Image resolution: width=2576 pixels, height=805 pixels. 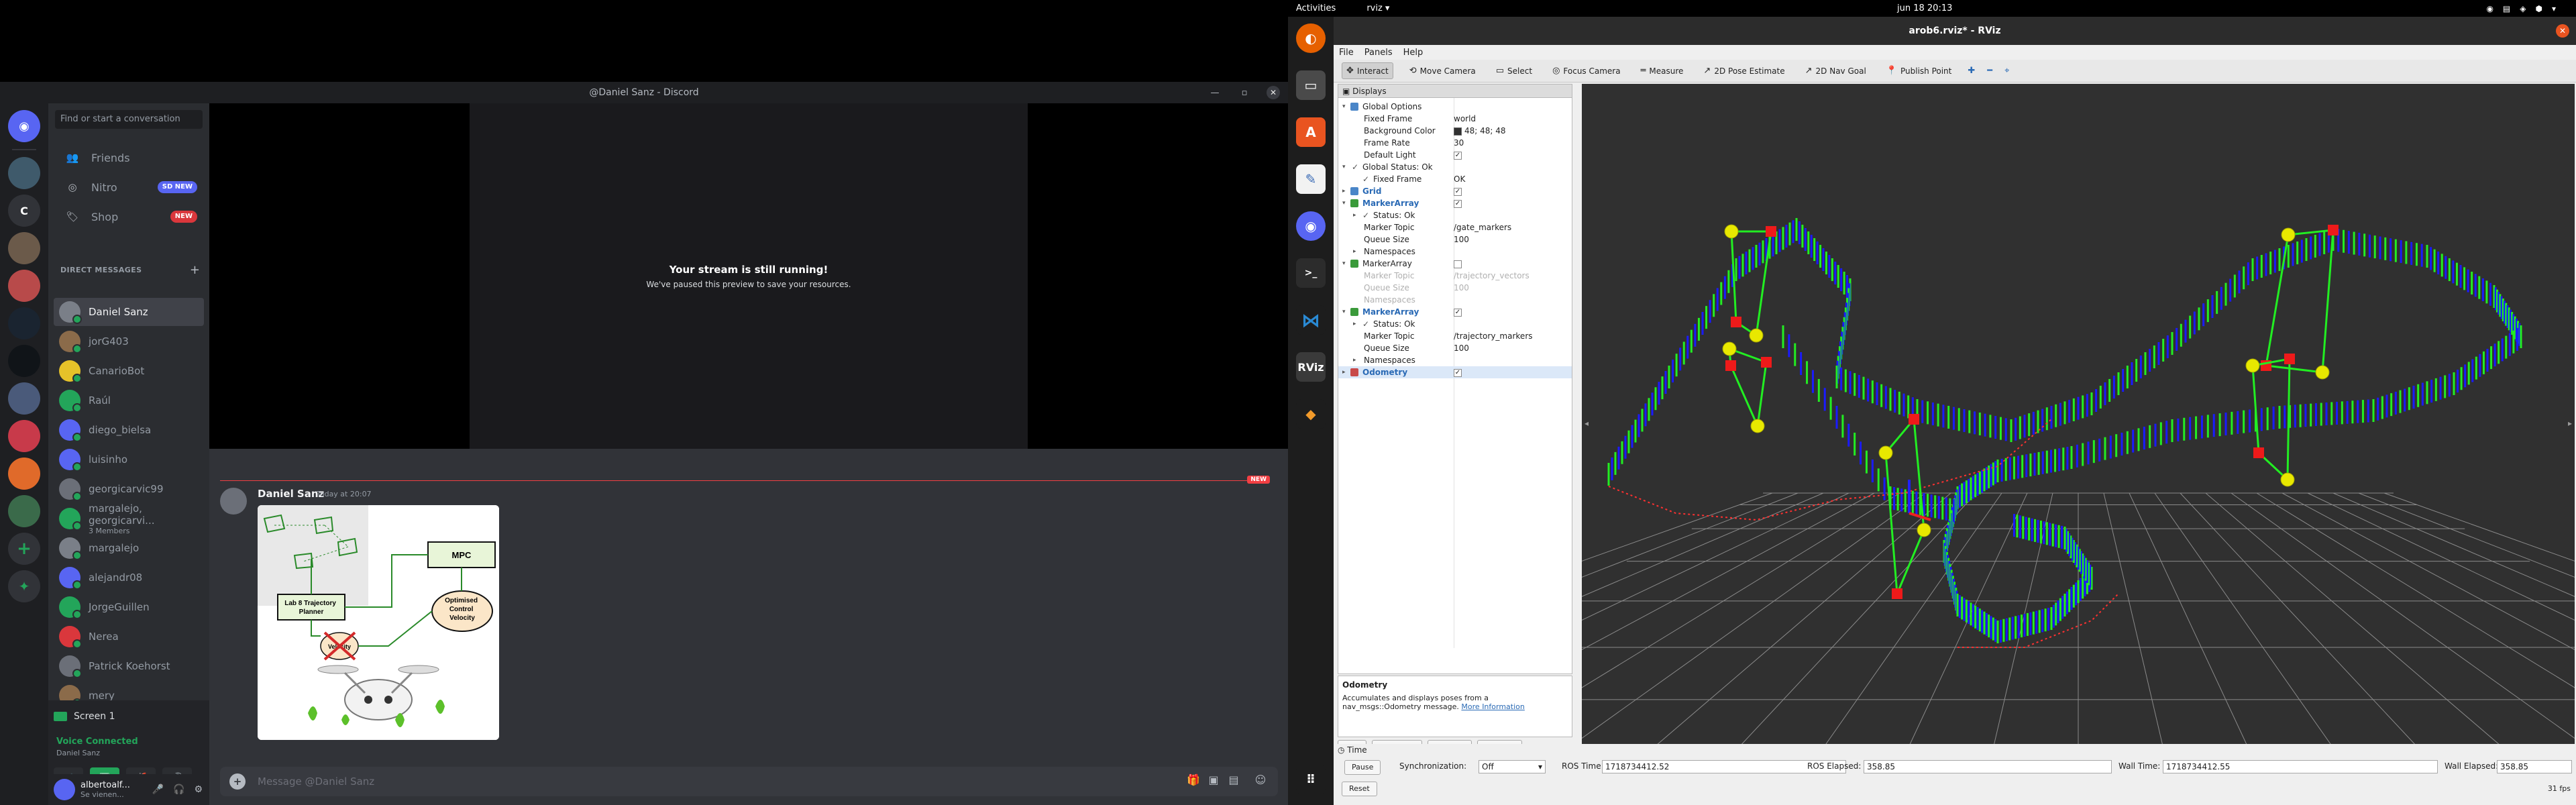 What do you see at coordinates (129, 158) in the screenshot?
I see `nav-friends: 👥 Friends` at bounding box center [129, 158].